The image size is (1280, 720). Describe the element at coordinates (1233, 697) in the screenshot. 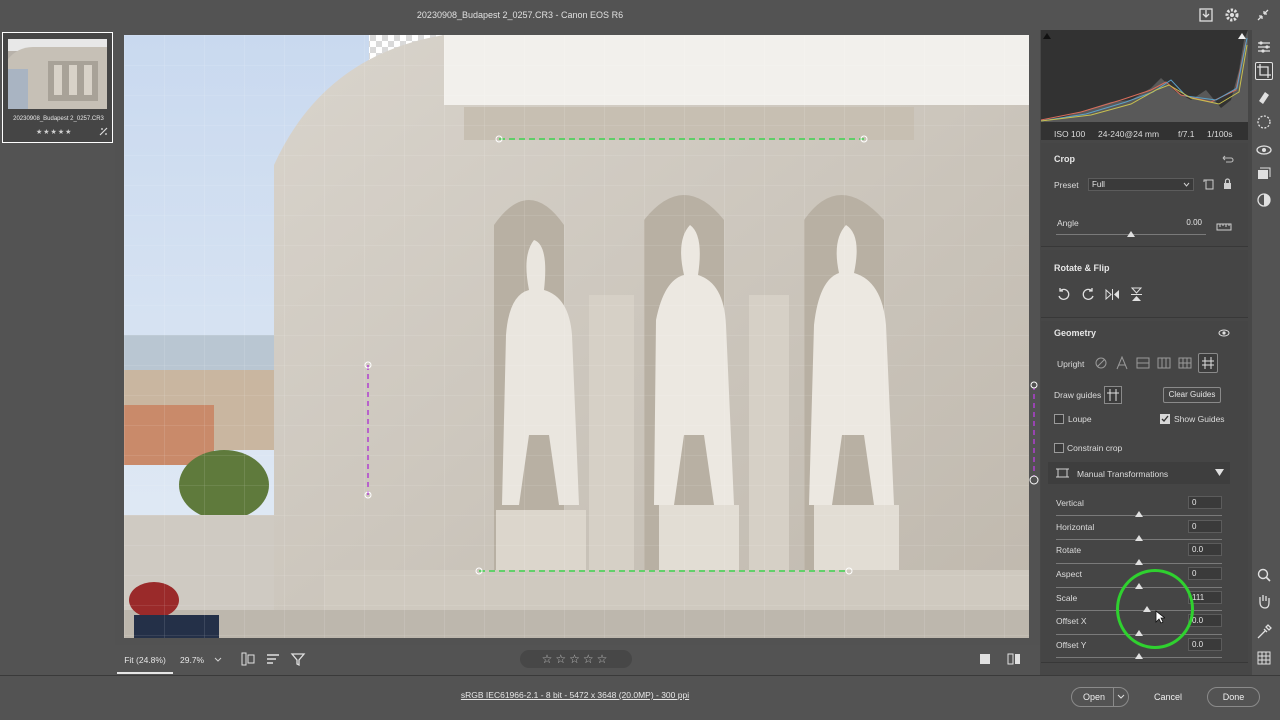

I see `done-button: Done` at that location.